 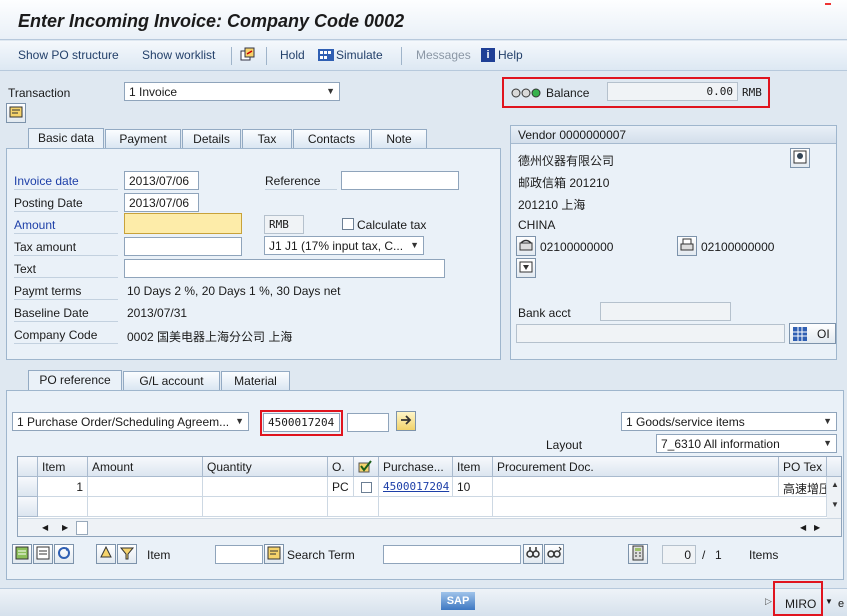 I want to click on tab-basic-data: Basic data, so click(x=66, y=138).